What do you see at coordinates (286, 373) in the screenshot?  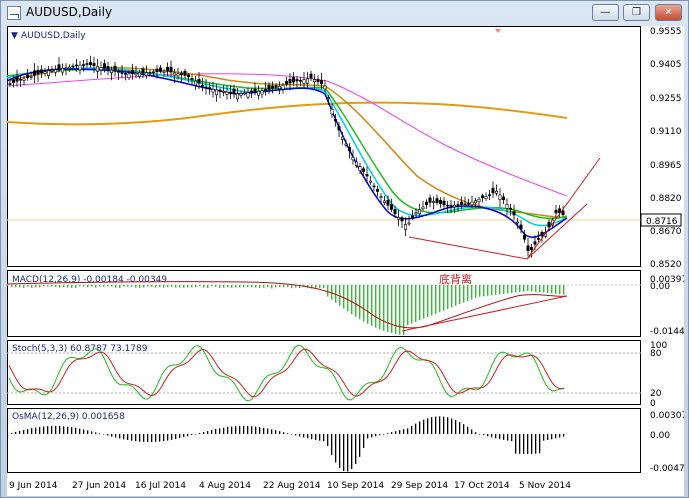 I see `stoch-signal-line` at bounding box center [286, 373].